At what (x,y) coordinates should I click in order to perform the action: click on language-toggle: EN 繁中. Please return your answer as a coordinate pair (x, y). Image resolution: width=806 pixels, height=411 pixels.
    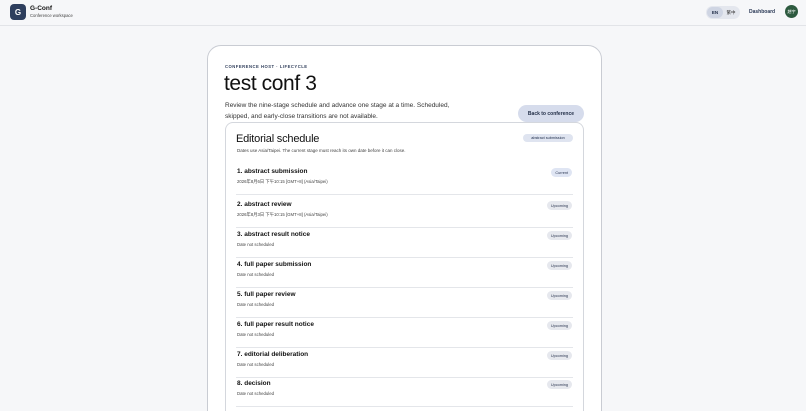
    Looking at the image, I should click on (723, 12).